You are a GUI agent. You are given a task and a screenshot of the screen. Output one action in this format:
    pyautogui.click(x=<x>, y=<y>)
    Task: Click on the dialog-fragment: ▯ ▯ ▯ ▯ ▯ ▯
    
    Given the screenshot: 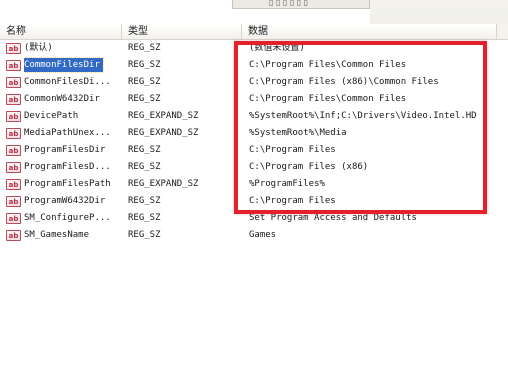 What is the action you would take?
    pyautogui.click(x=301, y=4)
    